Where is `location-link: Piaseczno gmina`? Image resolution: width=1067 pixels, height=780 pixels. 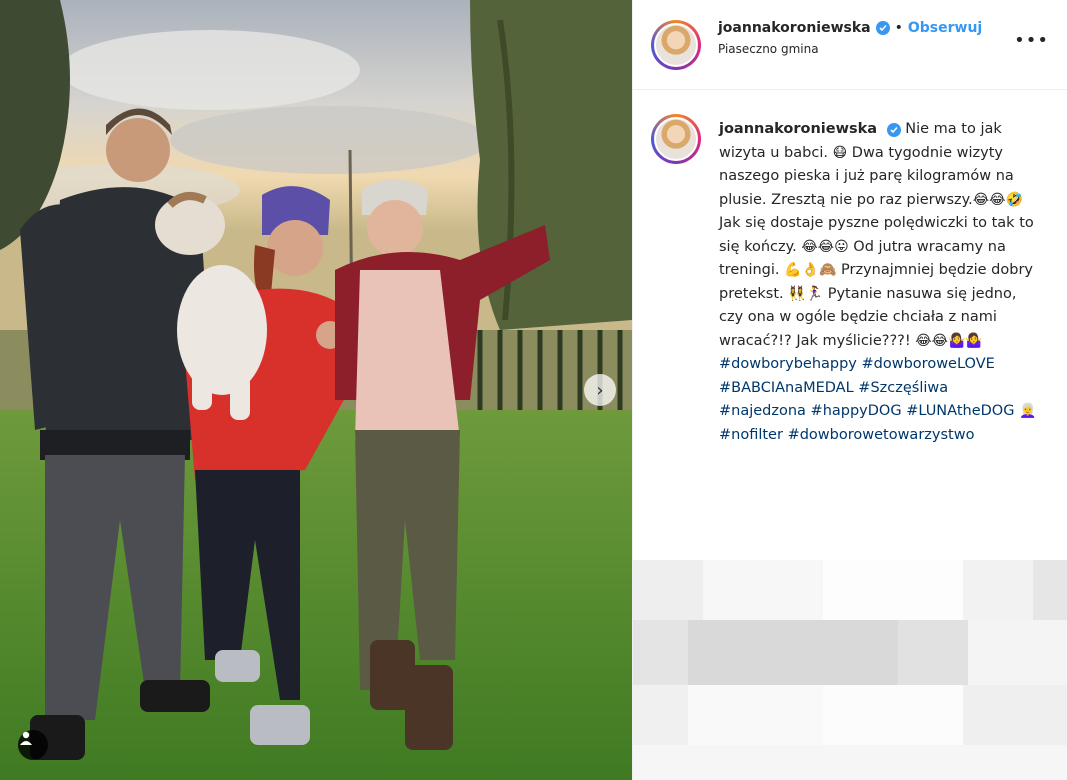
location-link: Piaseczno gmina is located at coordinates (850, 49).